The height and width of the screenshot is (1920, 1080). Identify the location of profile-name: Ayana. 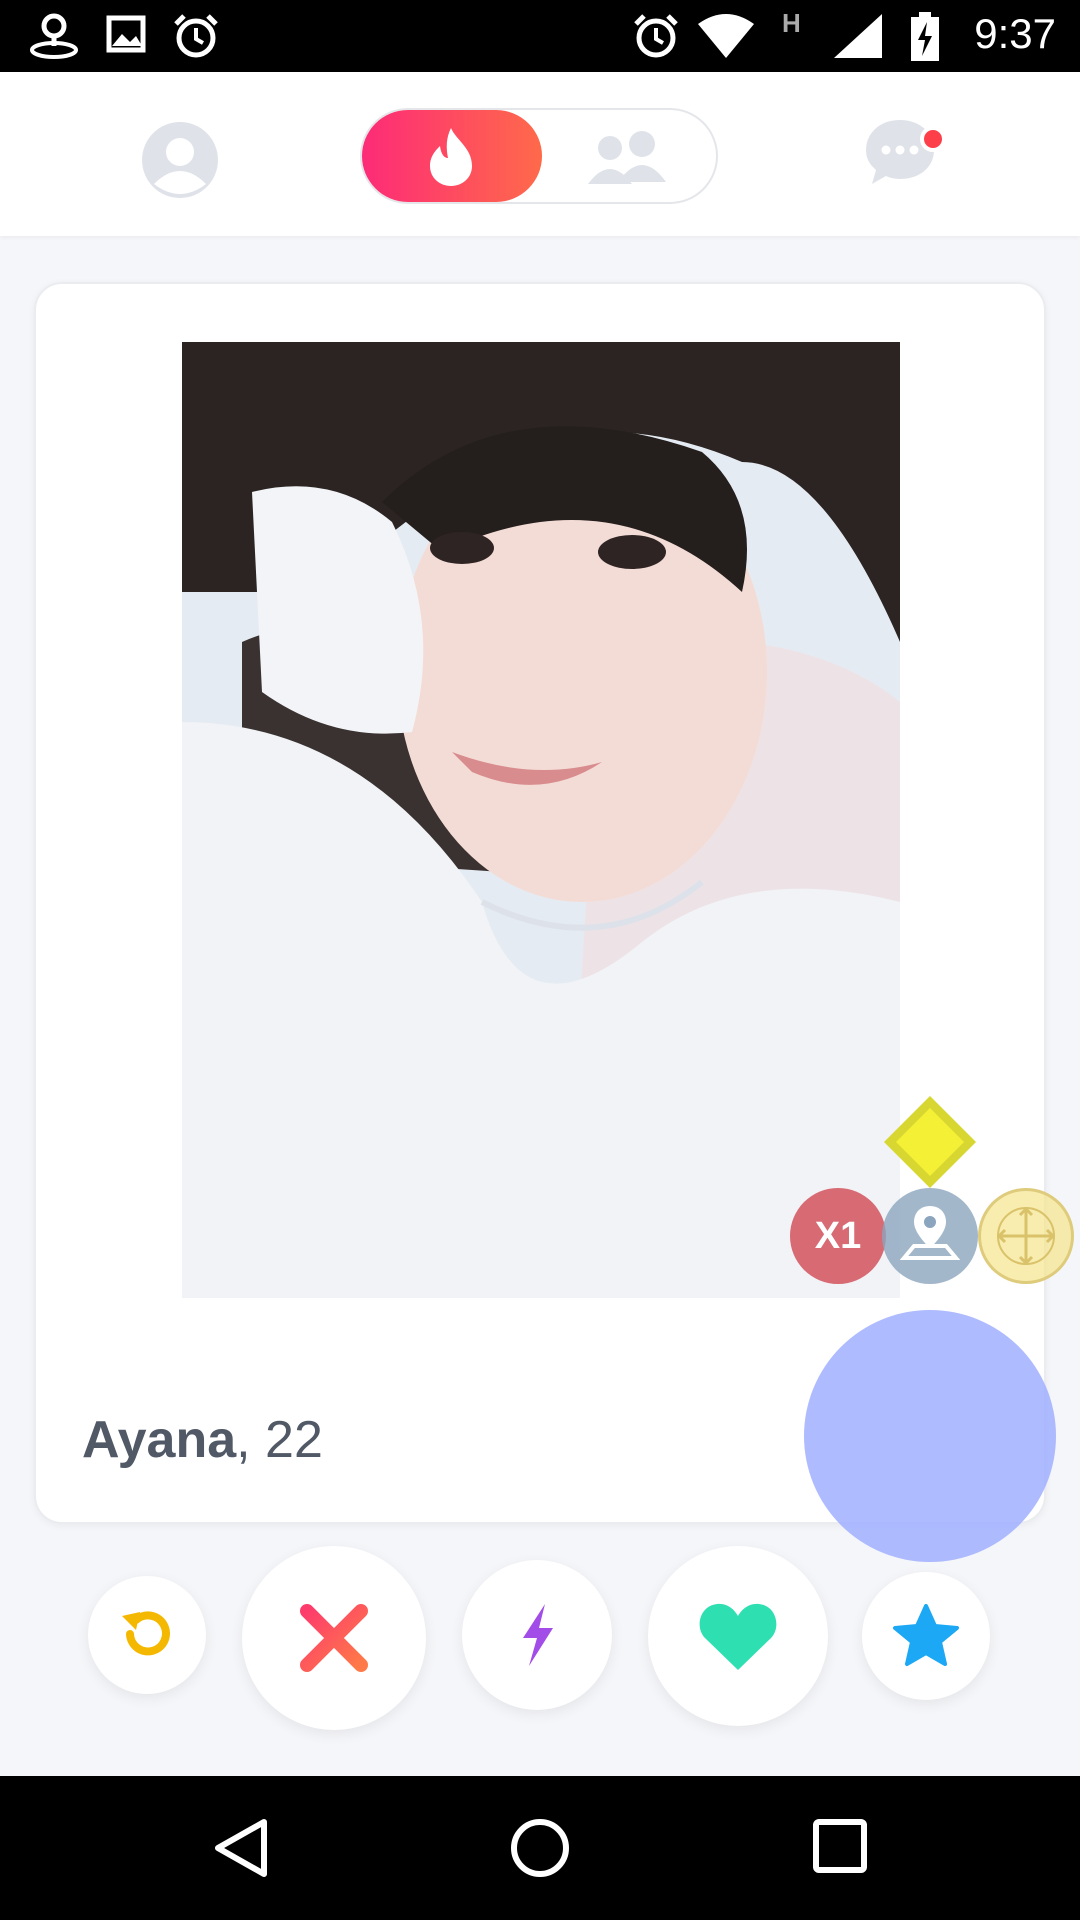
(159, 1440).